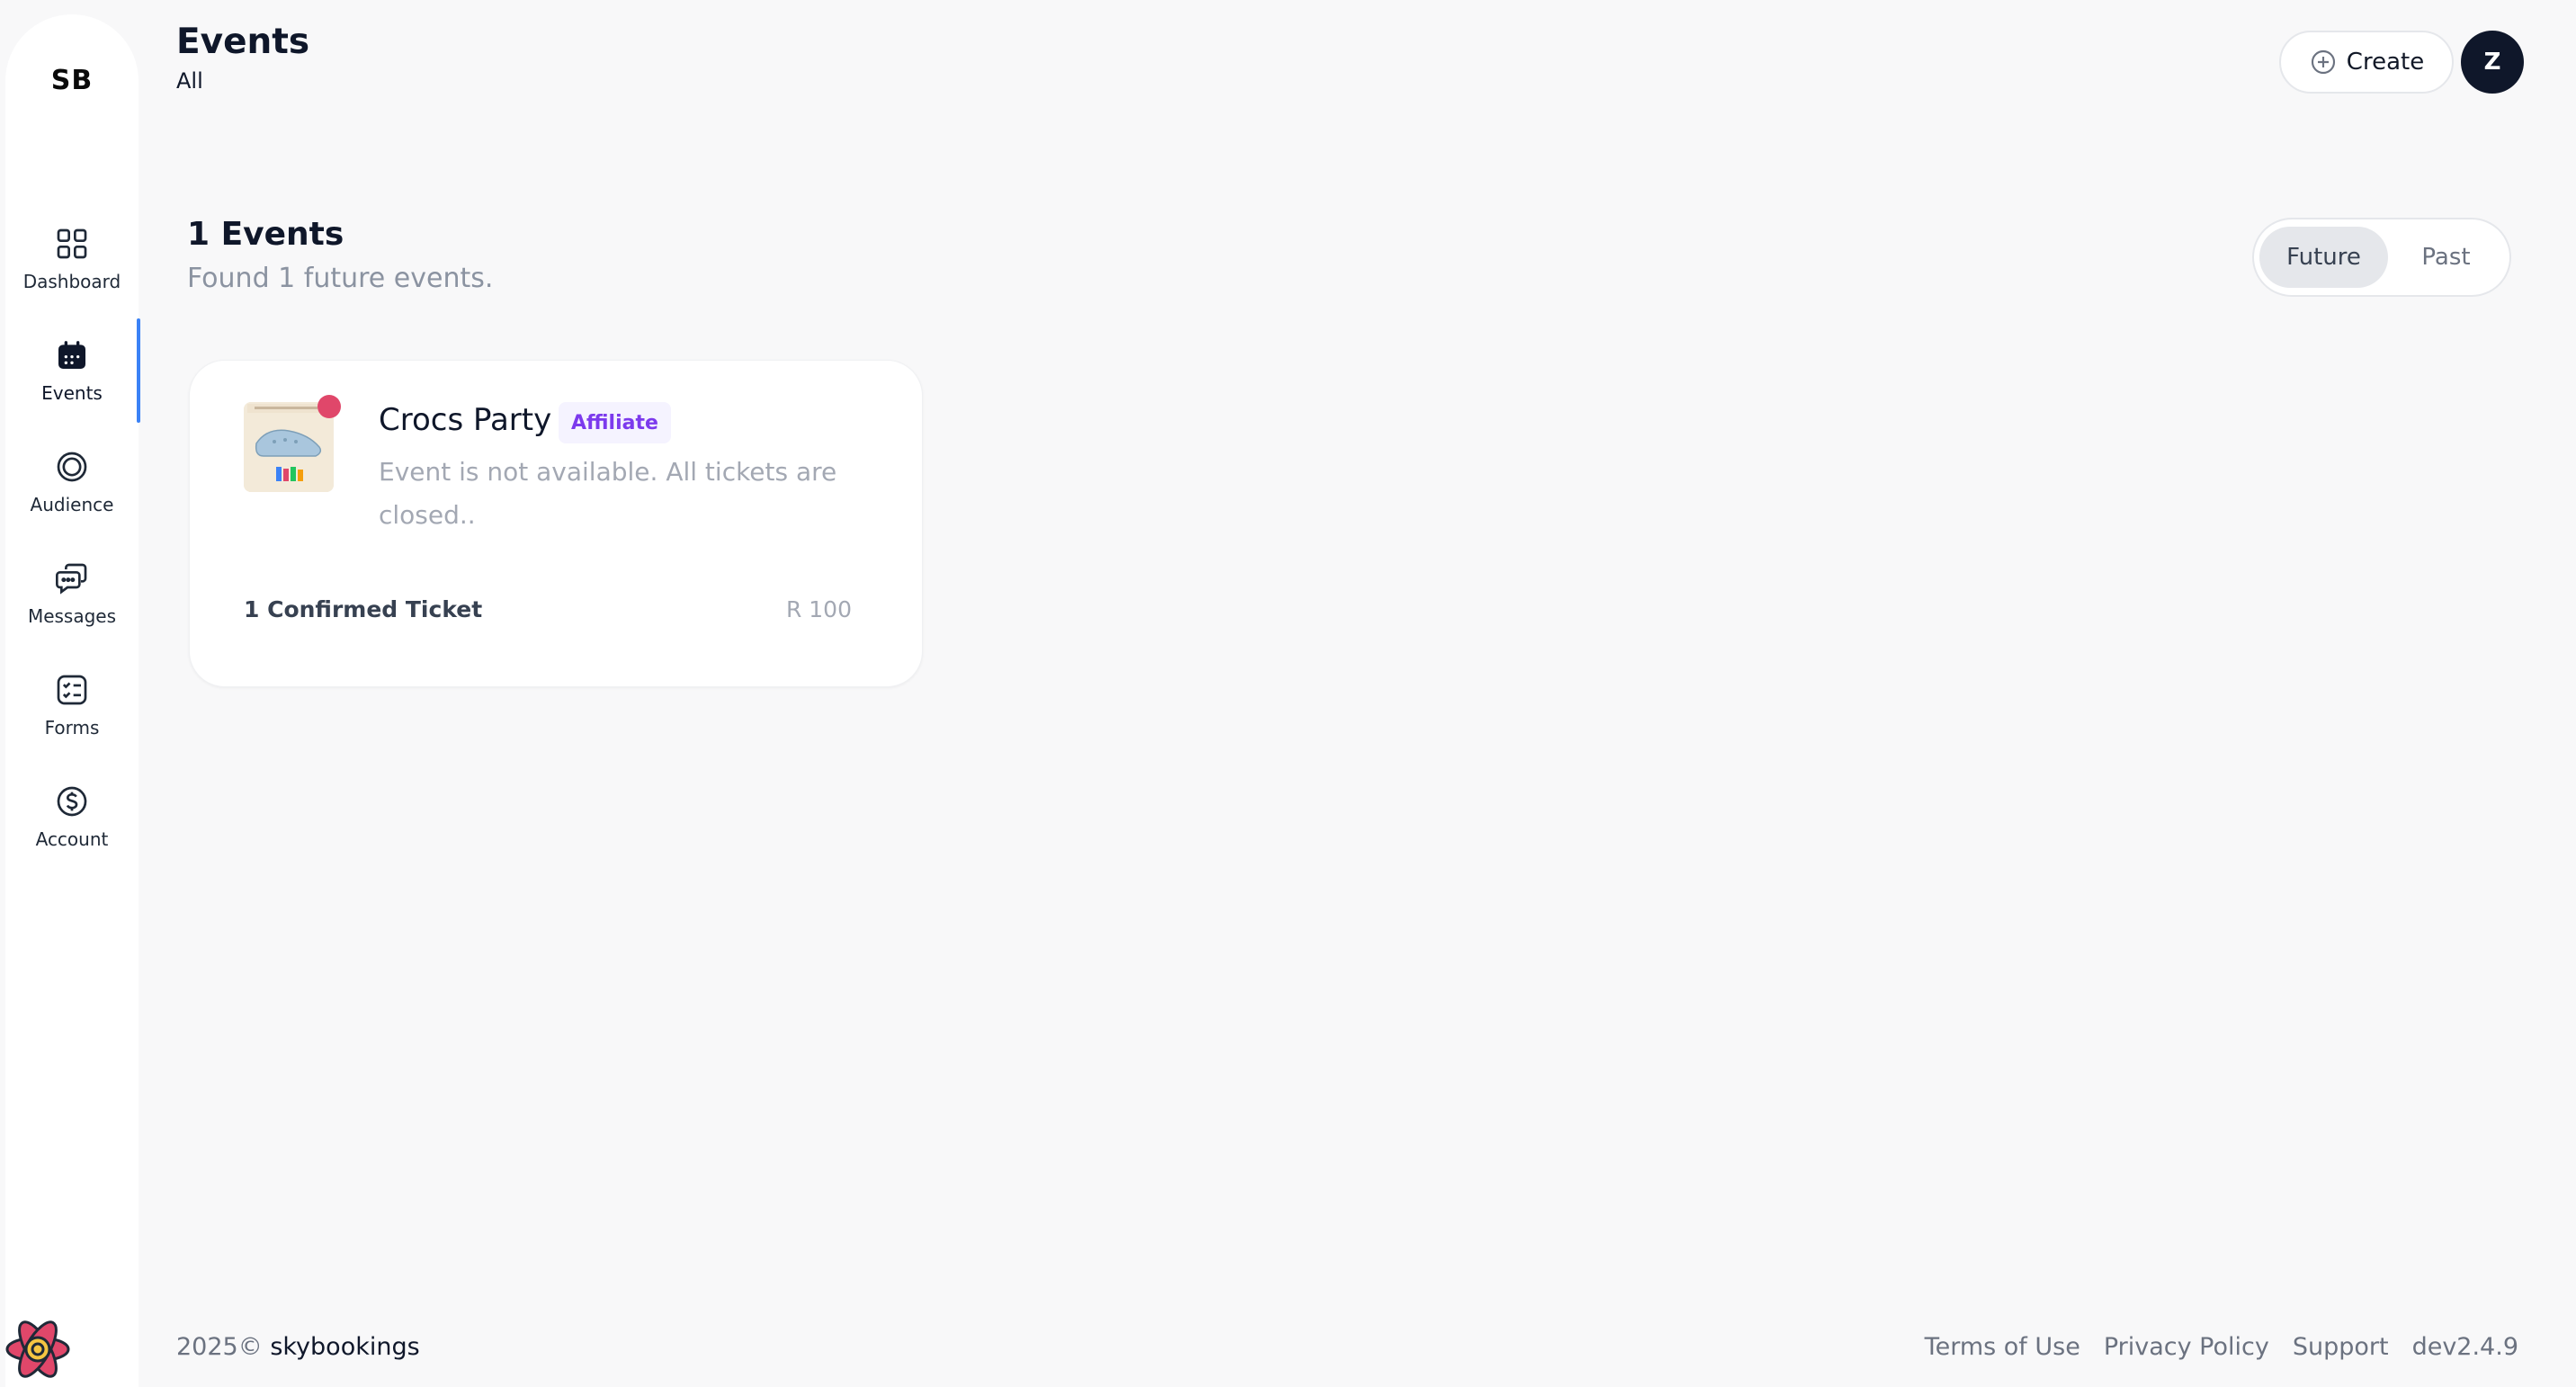  I want to click on page-subtitle: All, so click(189, 81).